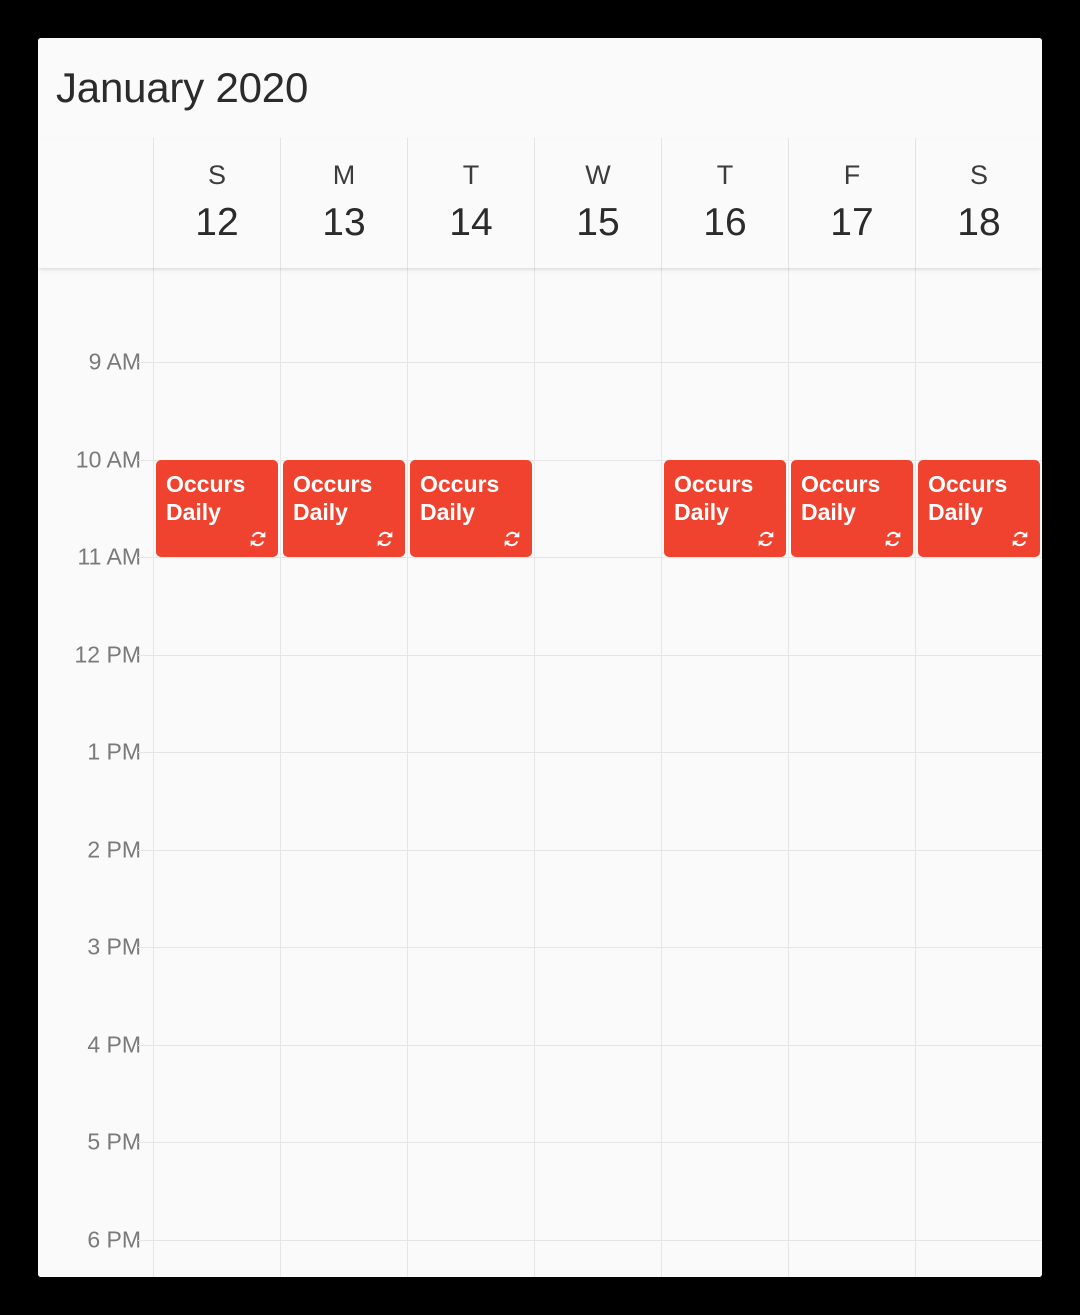 Image resolution: width=1080 pixels, height=1315 pixels. Describe the element at coordinates (540, 88) in the screenshot. I see `calendar-header: January 2020` at that location.